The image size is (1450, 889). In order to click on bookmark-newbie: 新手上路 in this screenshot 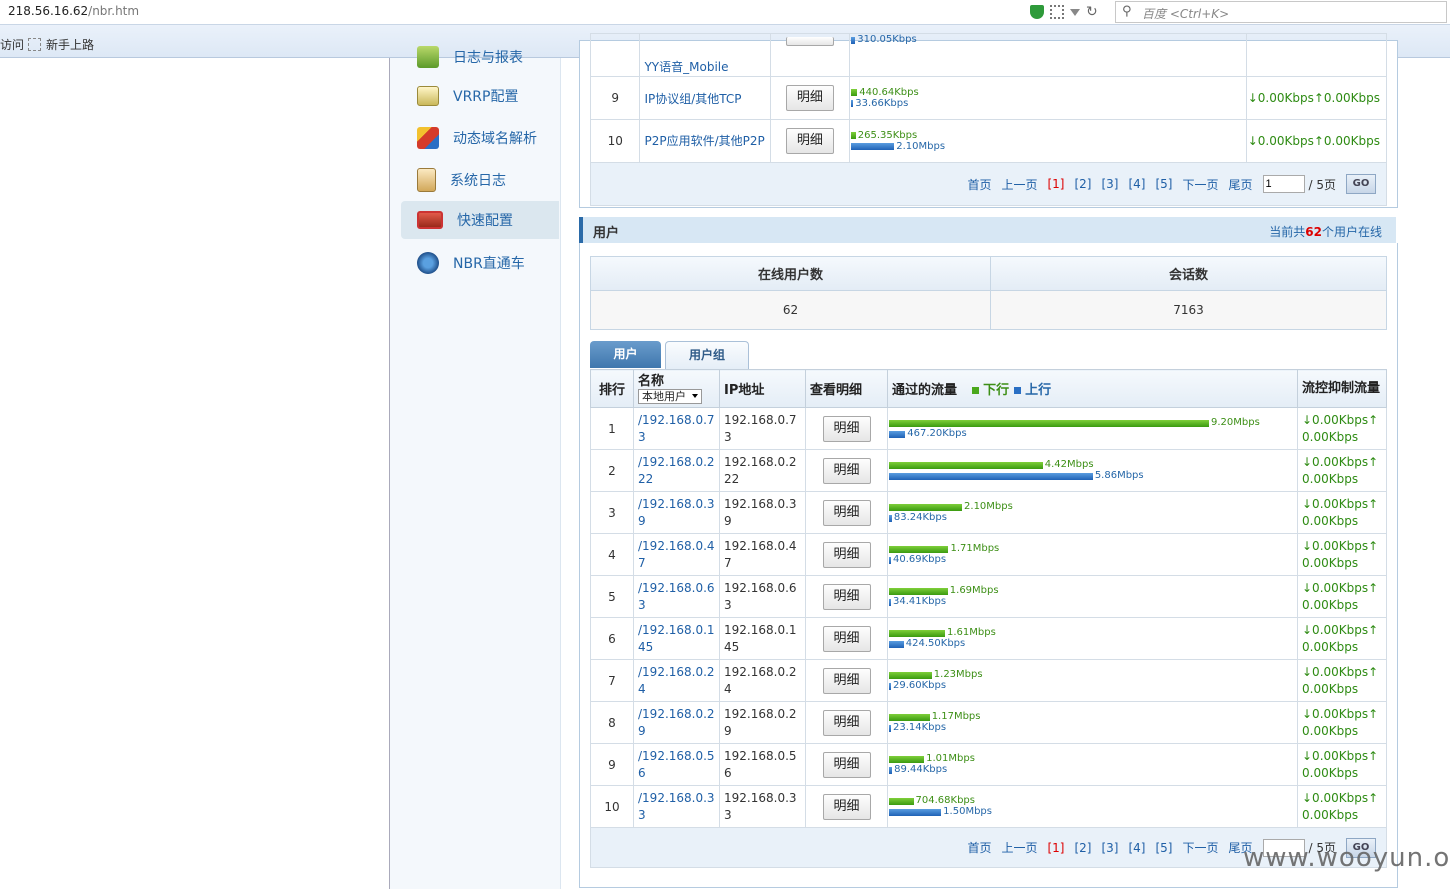, I will do `click(61, 44)`.